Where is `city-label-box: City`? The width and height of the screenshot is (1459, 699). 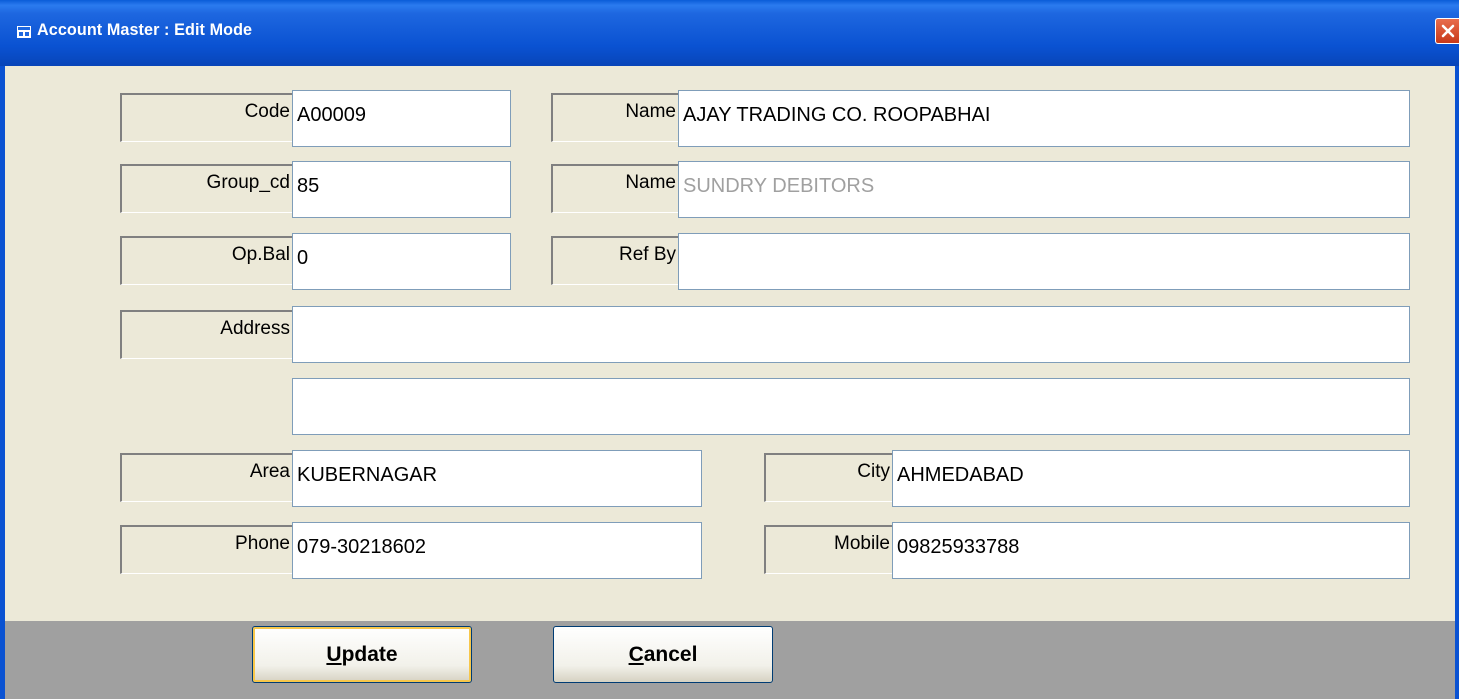 city-label-box: City is located at coordinates (828, 477).